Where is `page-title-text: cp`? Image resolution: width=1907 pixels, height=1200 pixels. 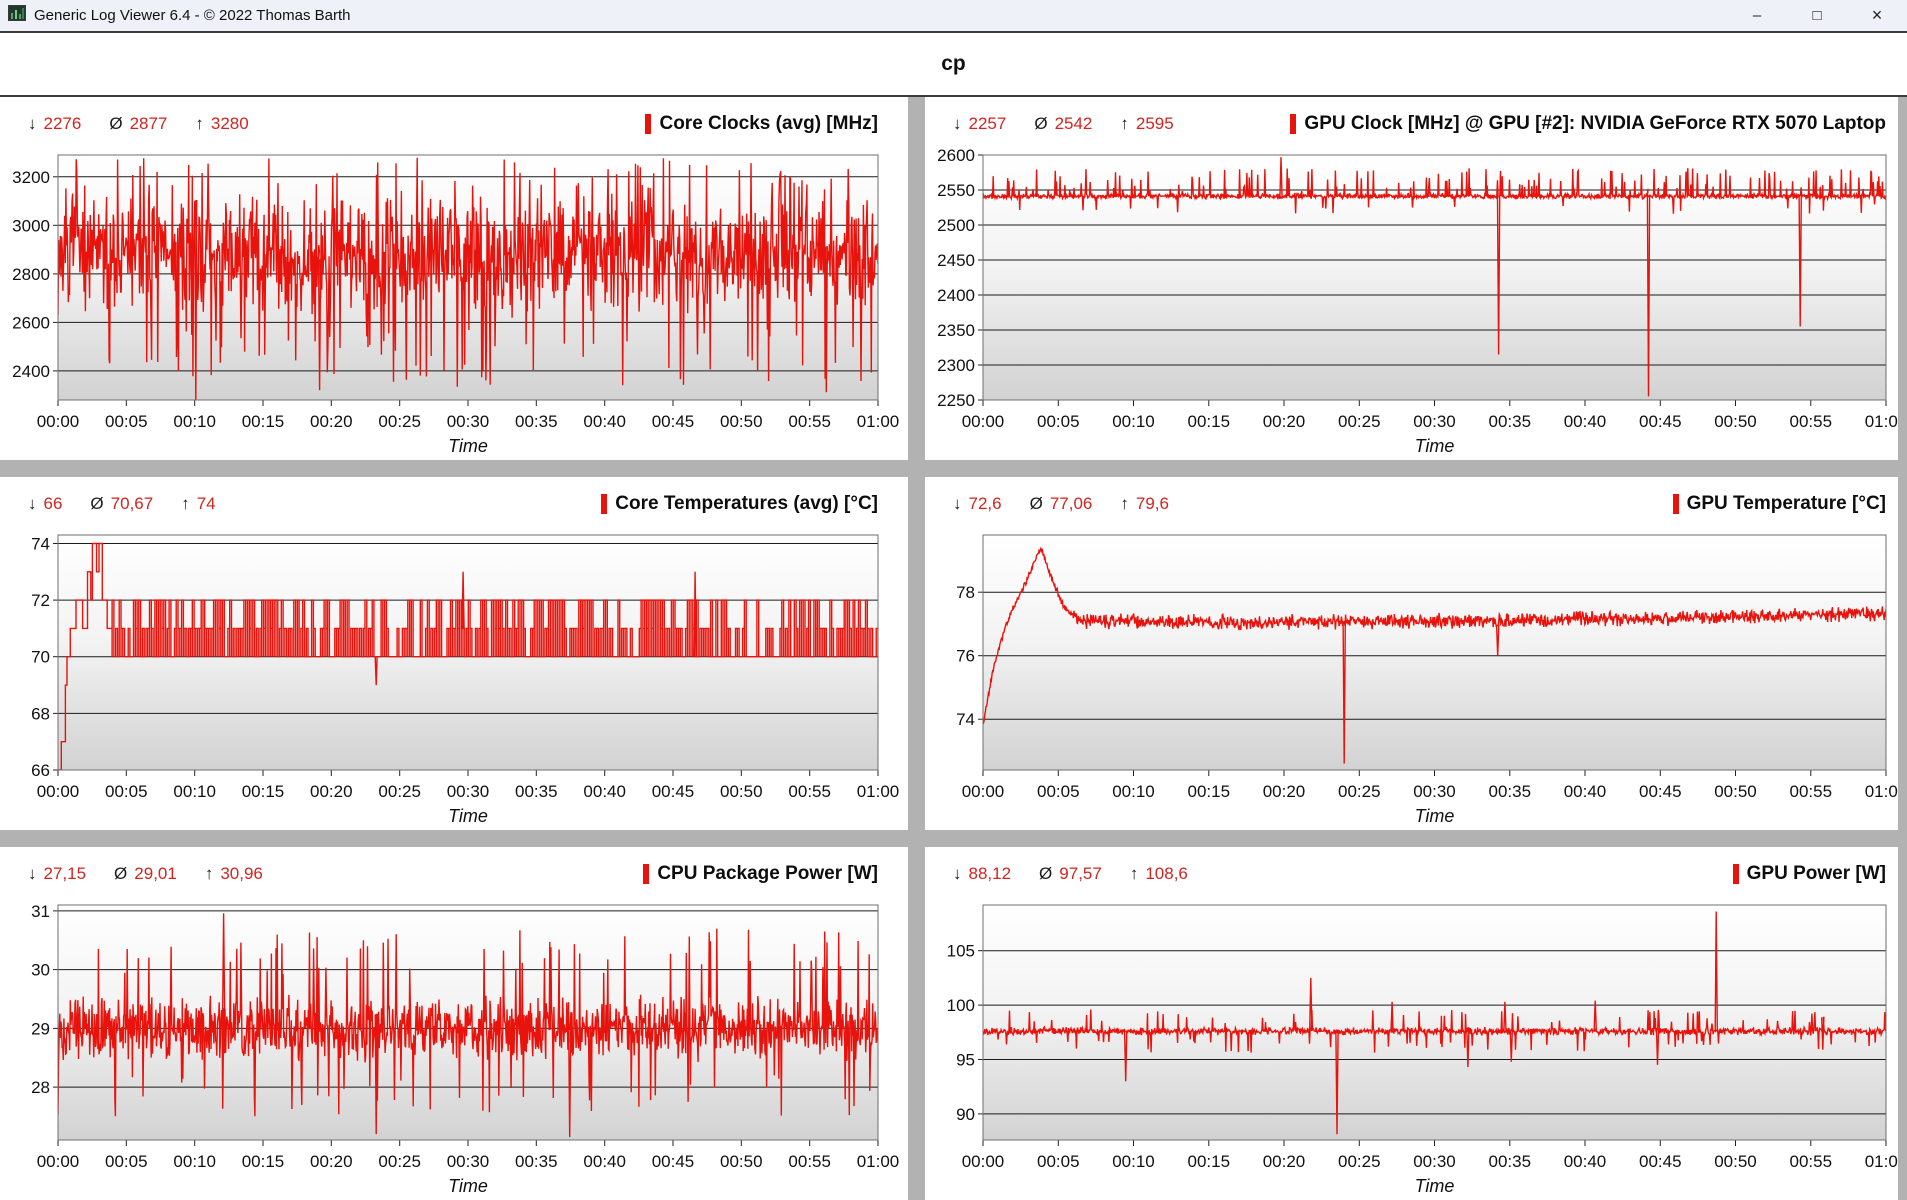
page-title-text: cp is located at coordinates (953, 63).